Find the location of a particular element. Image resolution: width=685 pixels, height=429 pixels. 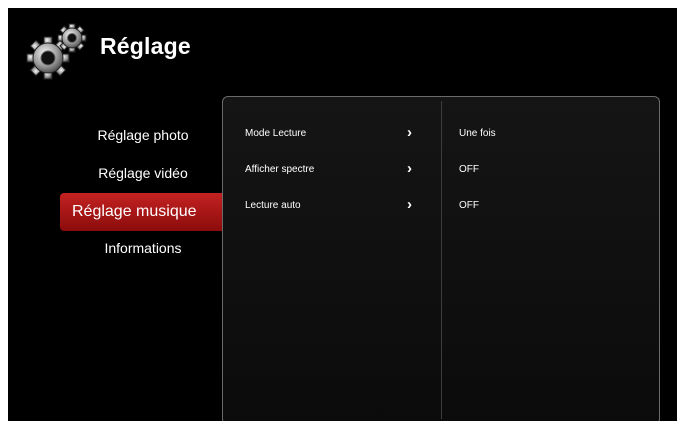

sidebar-item-label: Réglage photo is located at coordinates (143, 135).